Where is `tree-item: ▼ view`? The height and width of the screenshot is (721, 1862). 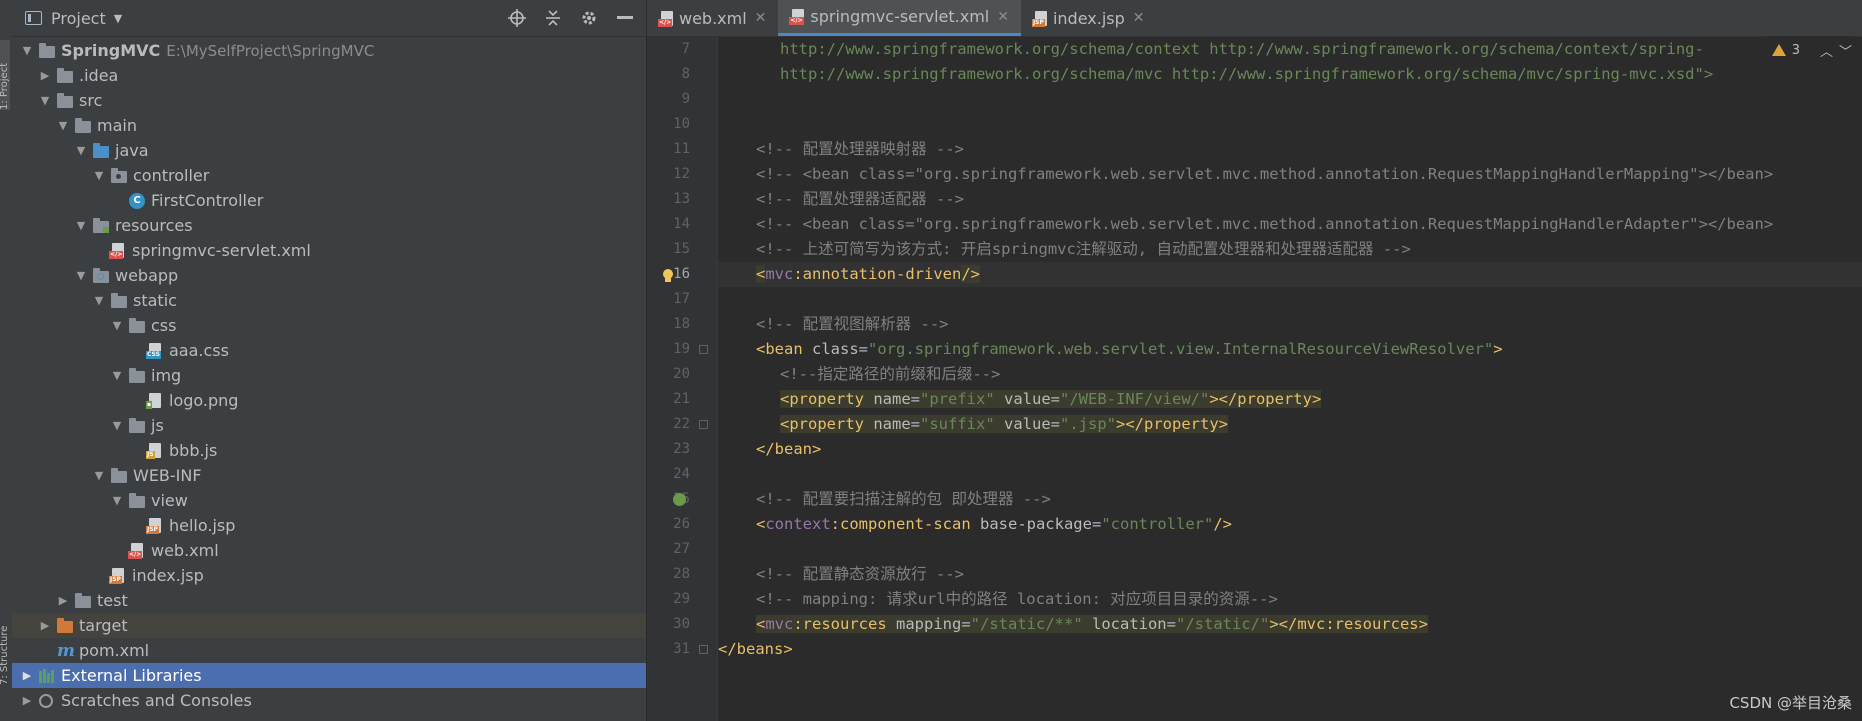 tree-item: ▼ view is located at coordinates (329, 500).